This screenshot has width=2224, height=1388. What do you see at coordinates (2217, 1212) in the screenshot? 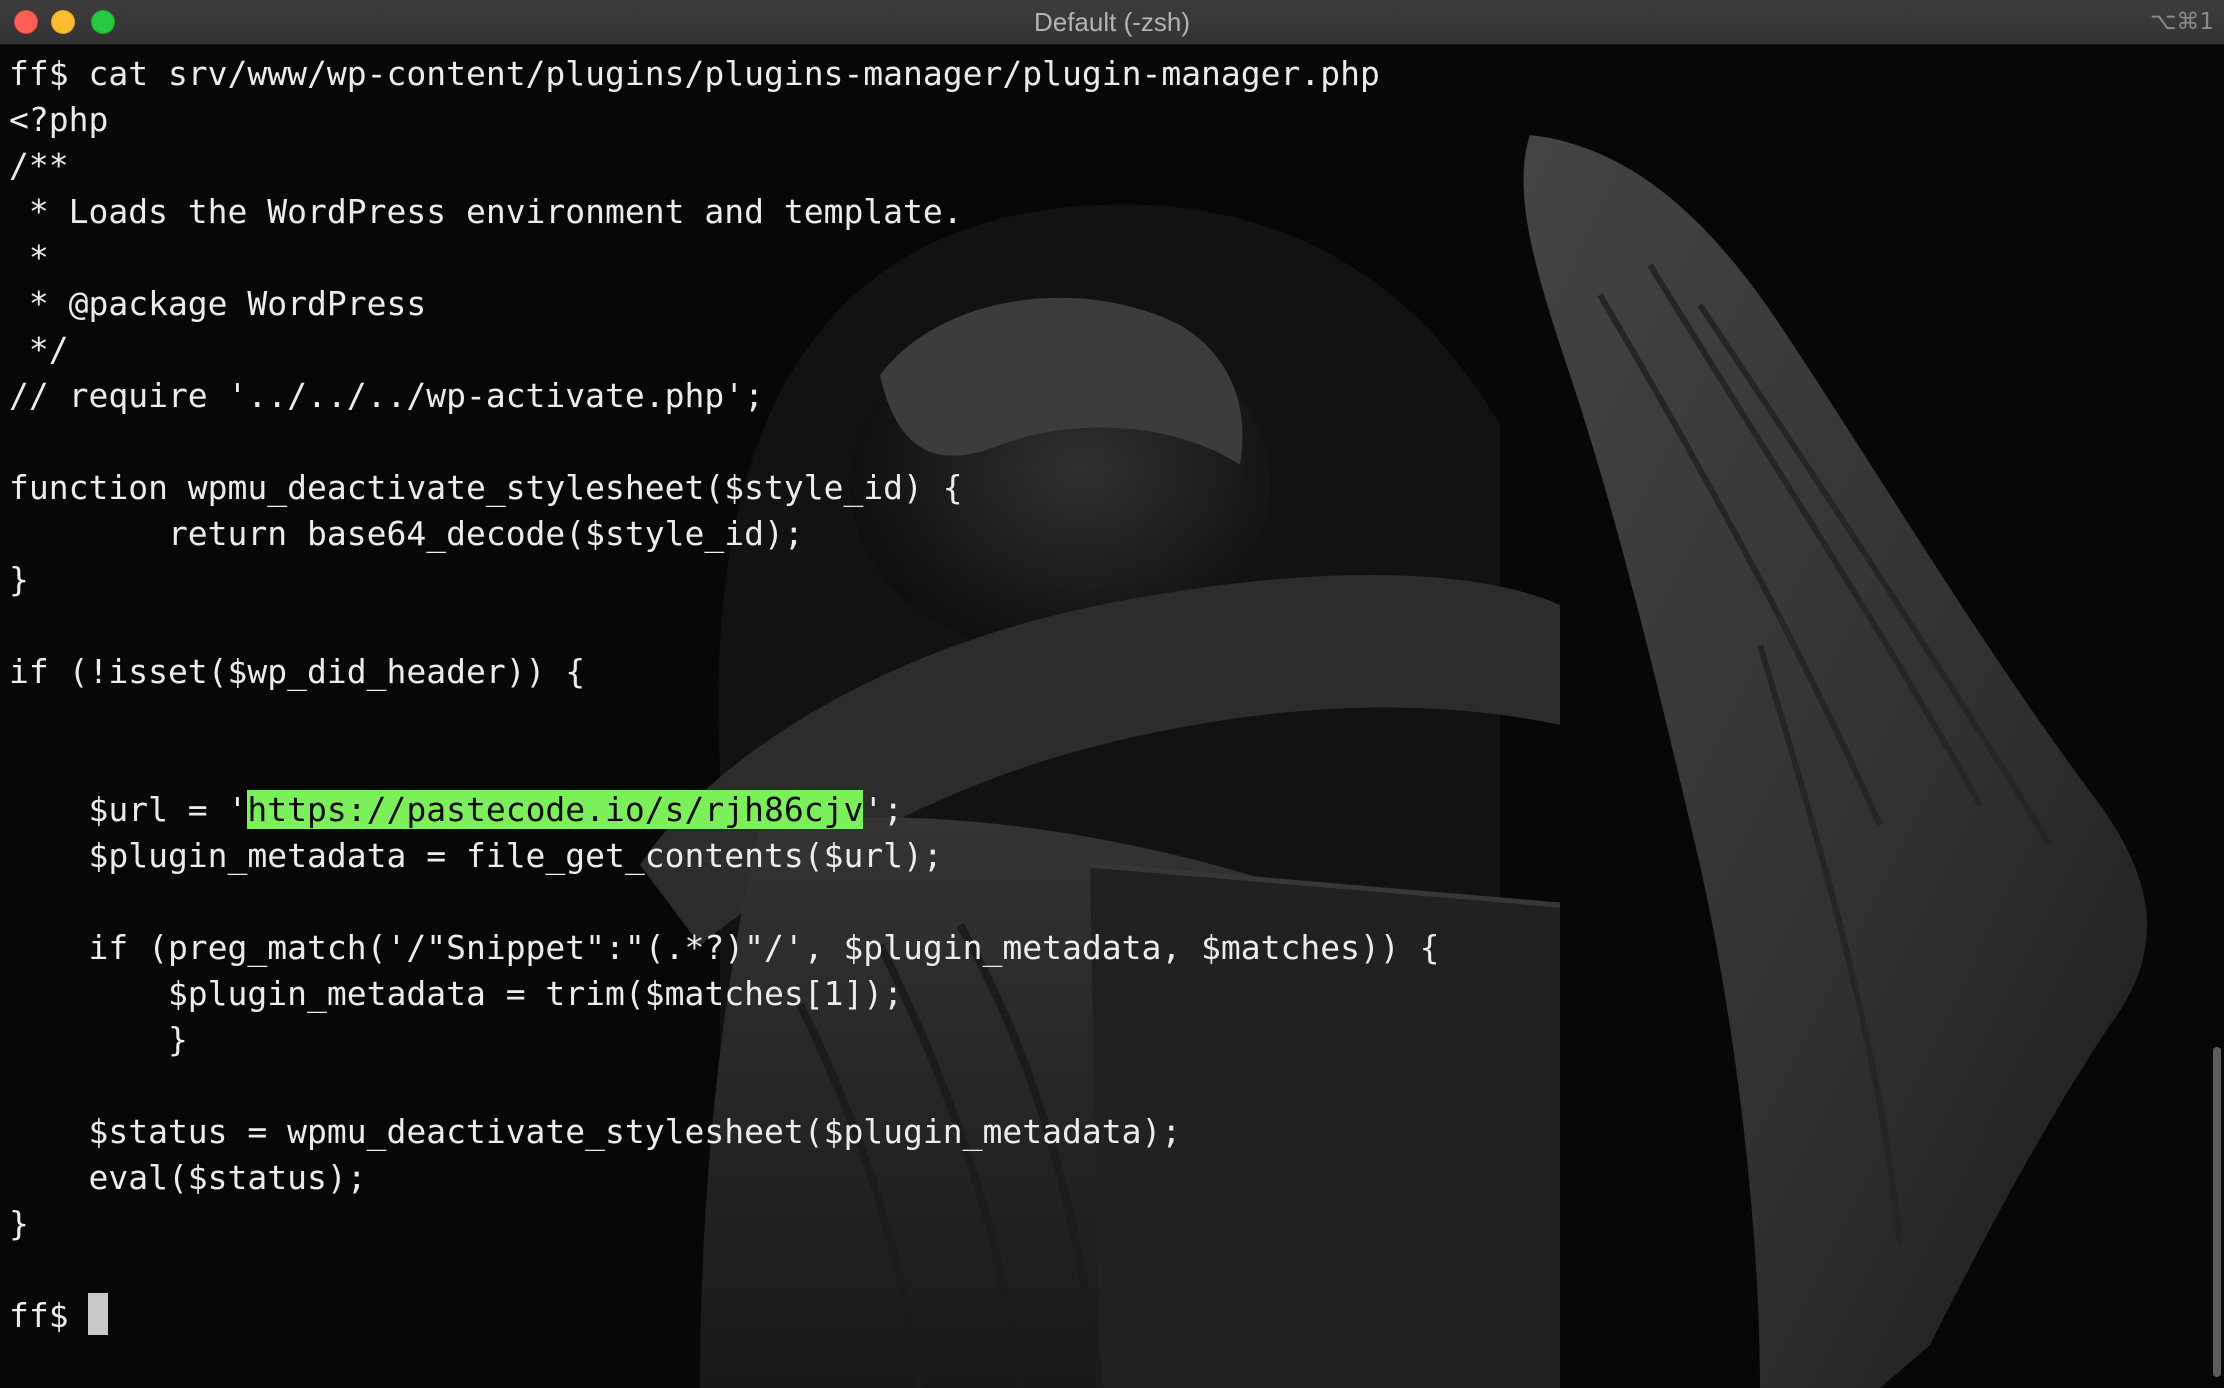
I see `scrollbar-thumb` at bounding box center [2217, 1212].